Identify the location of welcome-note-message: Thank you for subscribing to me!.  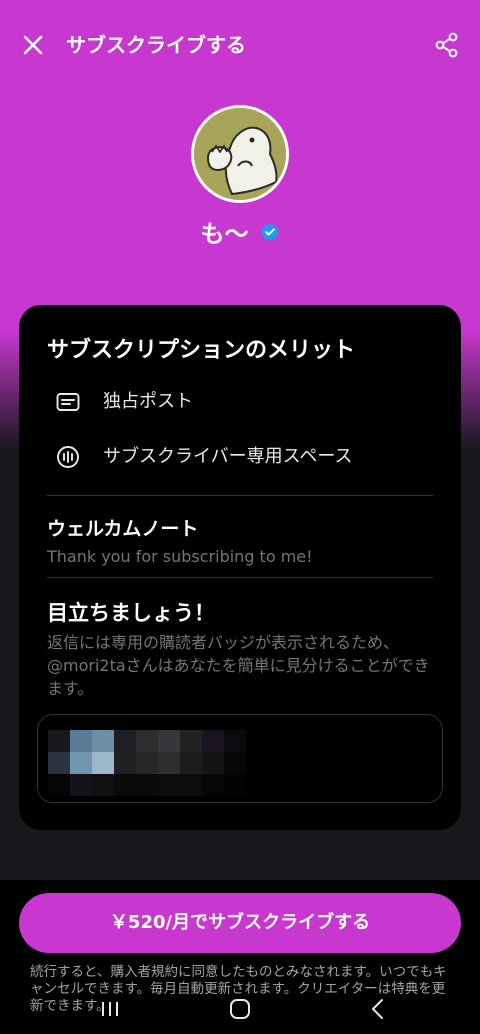
(180, 556).